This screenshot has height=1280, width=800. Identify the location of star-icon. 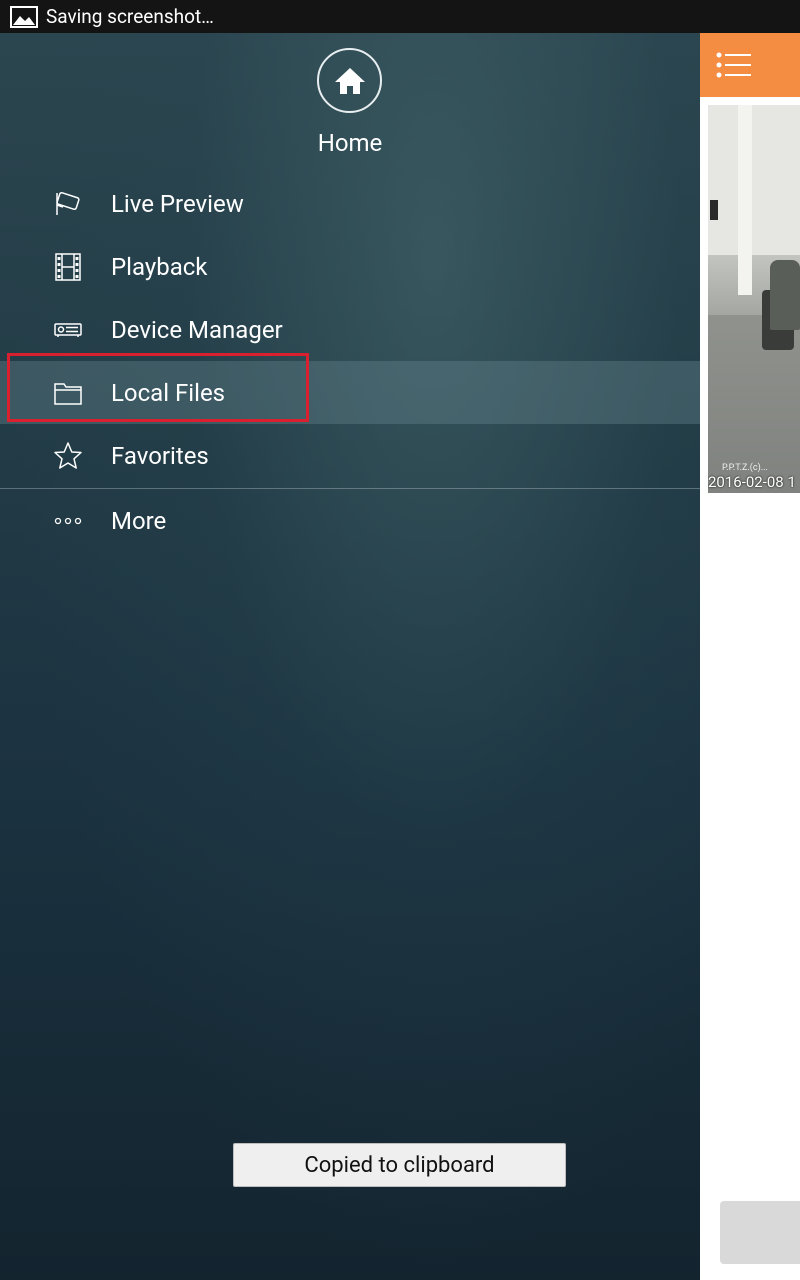
(68, 456).